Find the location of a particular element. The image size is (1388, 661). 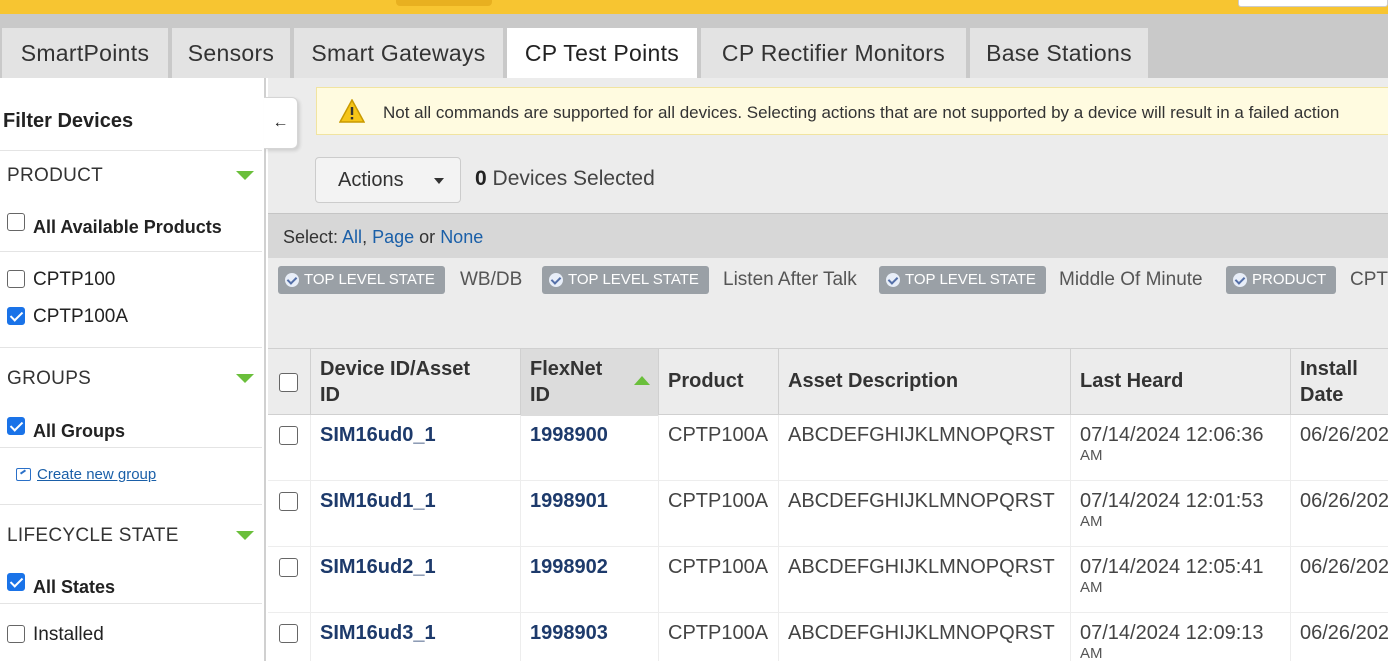

column-header-last-heard: Last Heard is located at coordinates (1180, 382).